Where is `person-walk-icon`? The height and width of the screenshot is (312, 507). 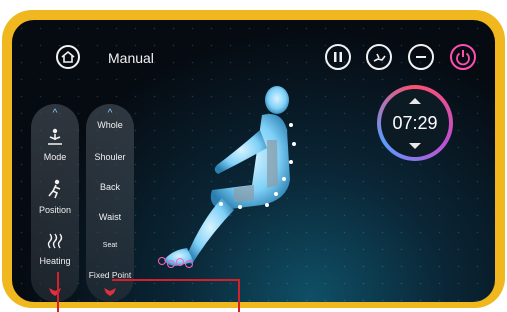
person-walk-icon is located at coordinates (54, 189).